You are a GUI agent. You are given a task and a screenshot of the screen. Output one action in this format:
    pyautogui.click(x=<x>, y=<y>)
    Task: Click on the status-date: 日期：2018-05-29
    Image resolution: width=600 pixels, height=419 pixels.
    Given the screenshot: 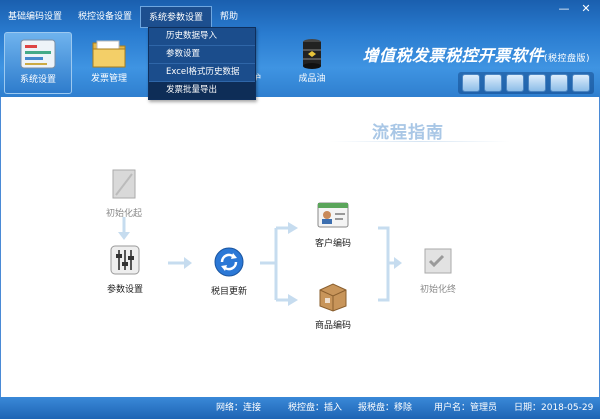 What is the action you would take?
    pyautogui.click(x=554, y=408)
    